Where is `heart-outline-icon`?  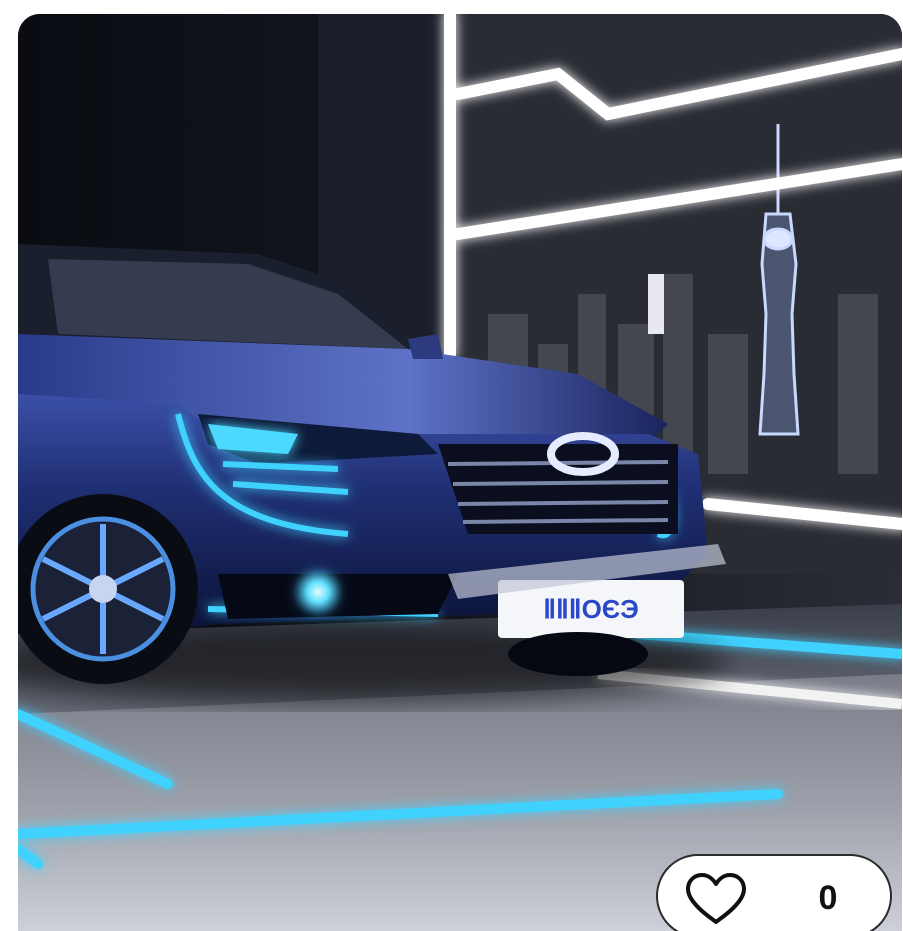
heart-outline-icon is located at coordinates (716, 898).